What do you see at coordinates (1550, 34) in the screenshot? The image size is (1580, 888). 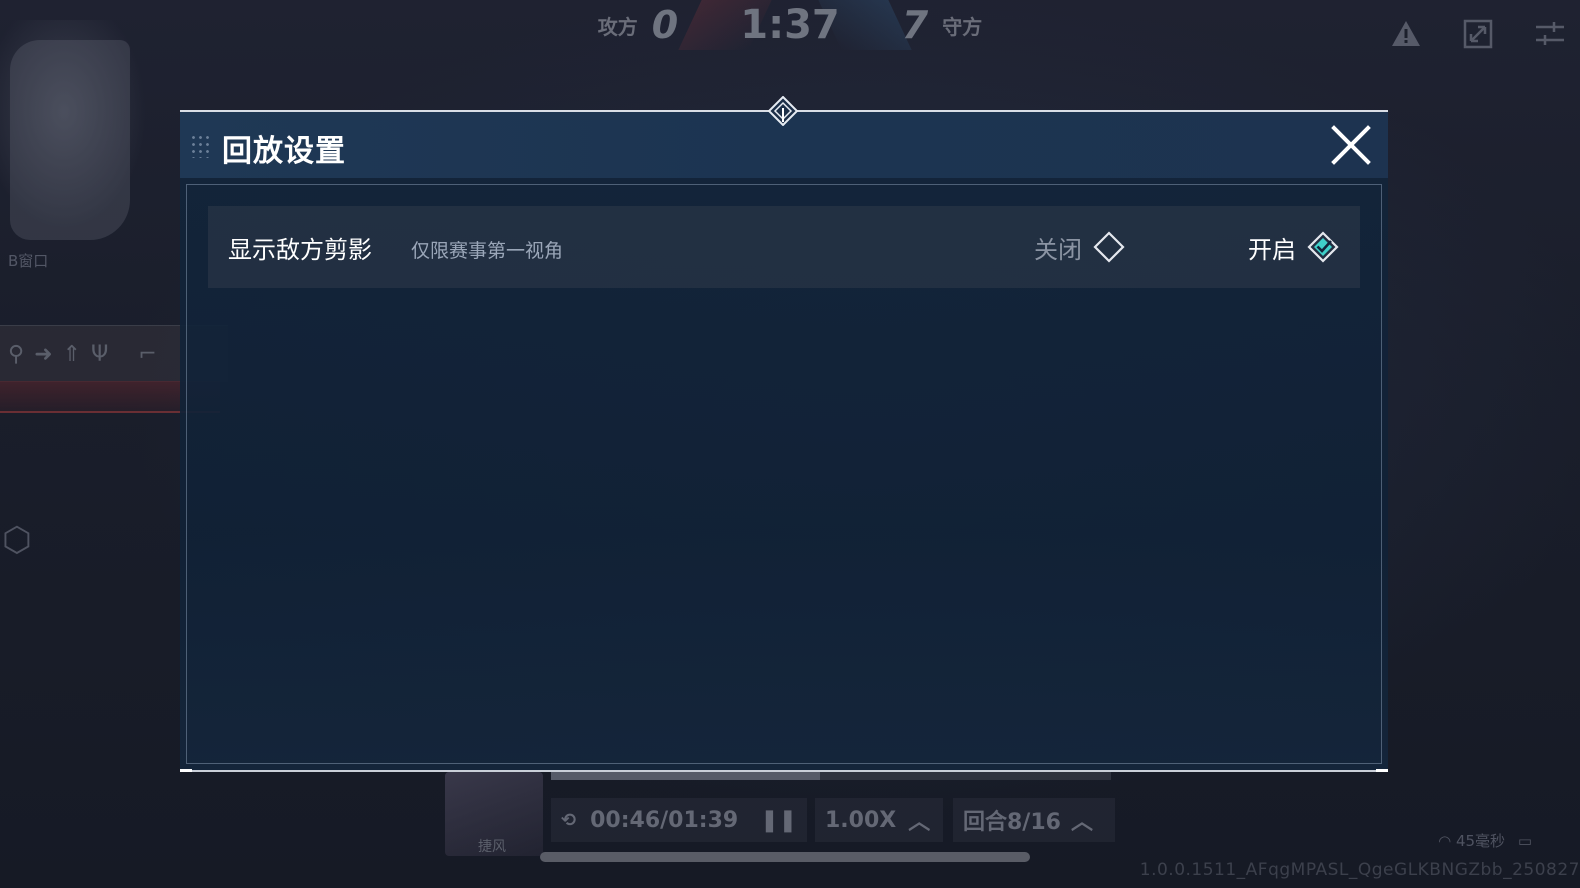 I see `settings-sliders-icon` at bounding box center [1550, 34].